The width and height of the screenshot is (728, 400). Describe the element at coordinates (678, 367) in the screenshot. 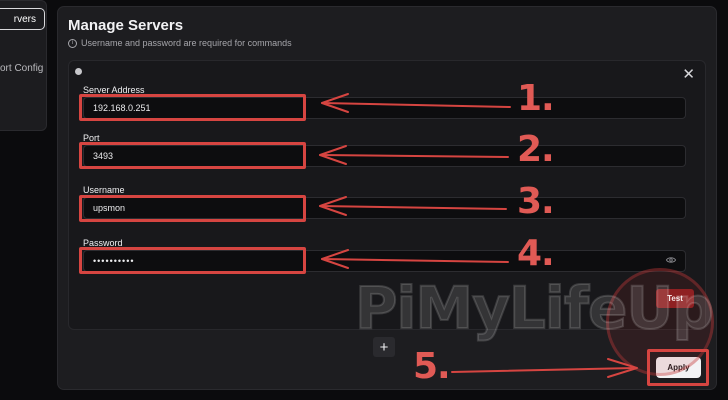

I see `apply-button: Apply` at that location.